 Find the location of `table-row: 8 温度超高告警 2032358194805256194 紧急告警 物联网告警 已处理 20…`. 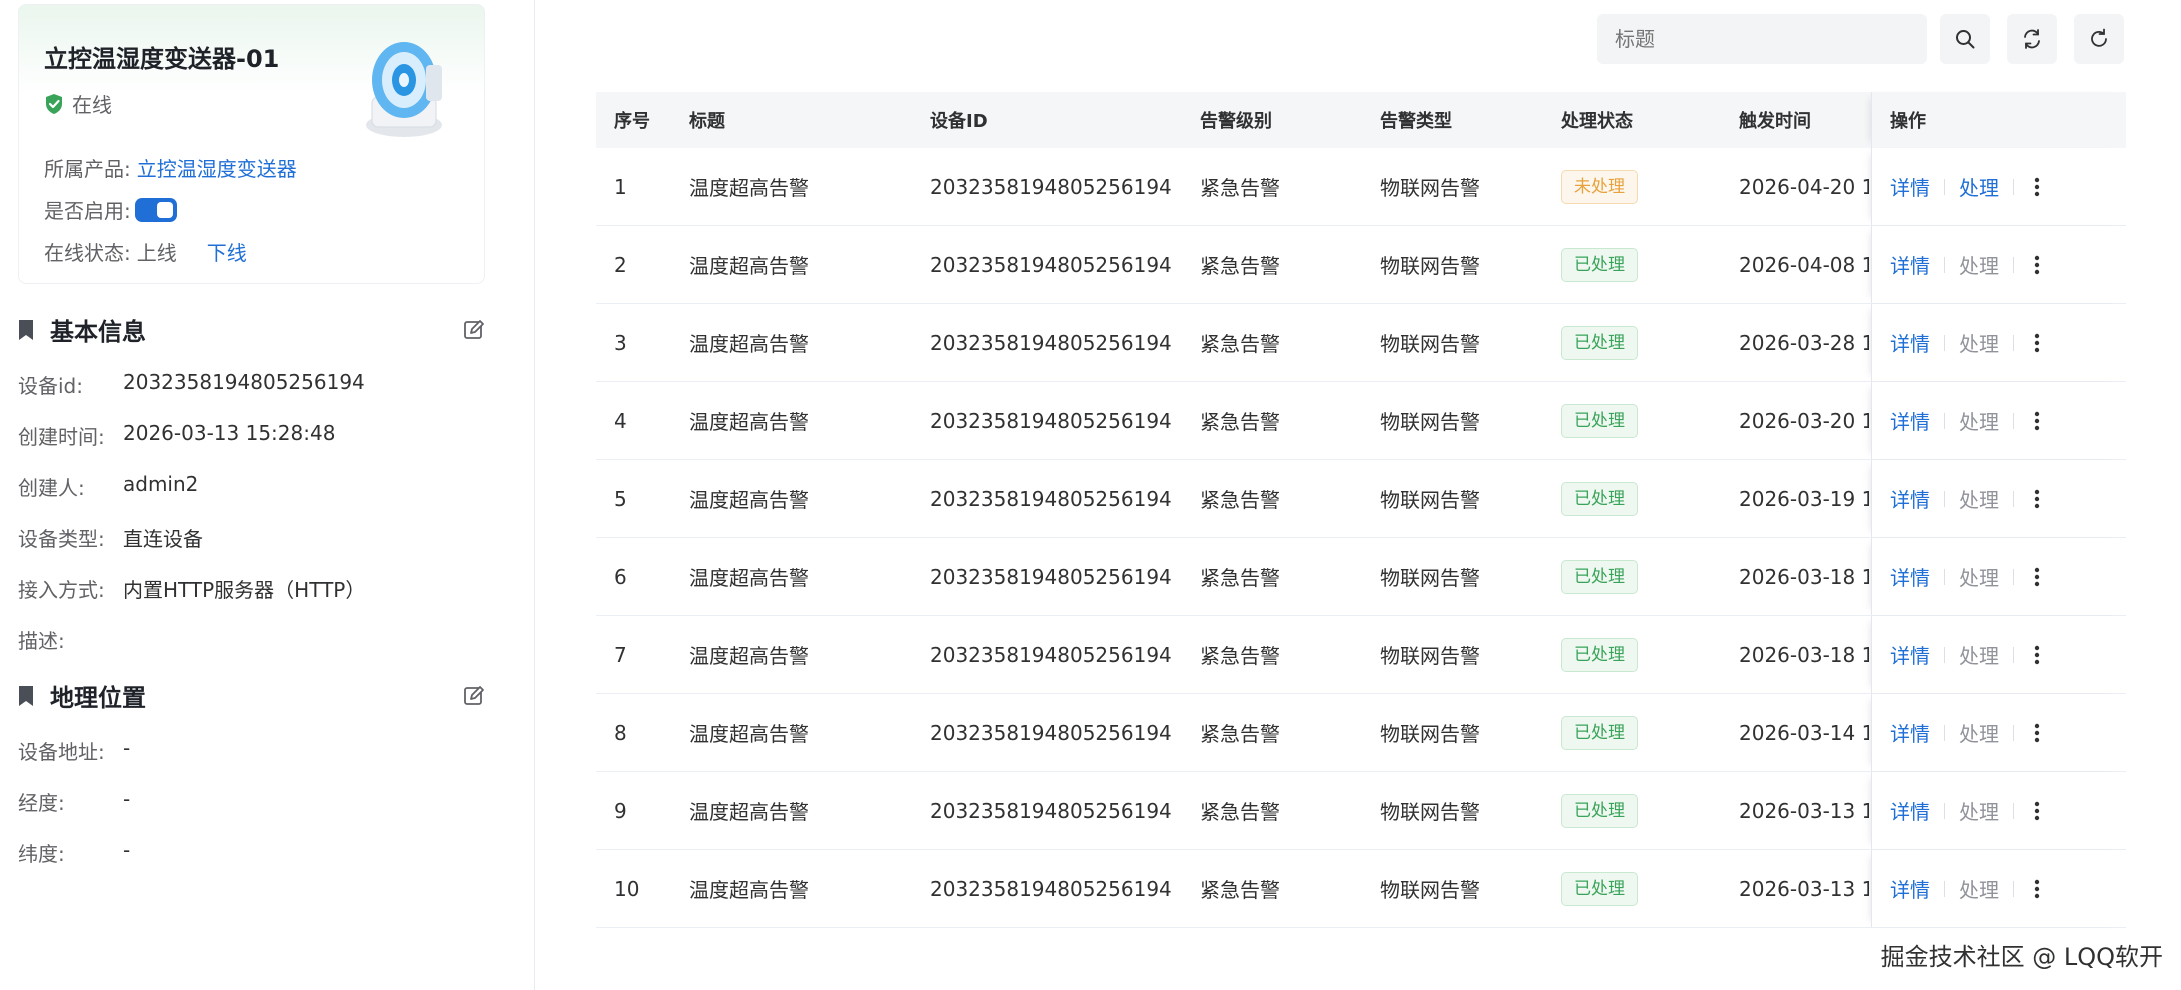

table-row: 8 温度超高告警 2032358194805256194 紧急告警 物联网告警 已处理 20… is located at coordinates (1361, 733).